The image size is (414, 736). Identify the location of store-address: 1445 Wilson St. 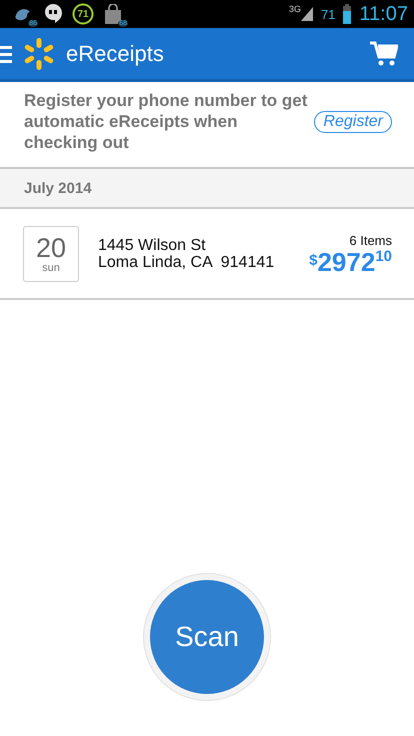
(152, 245).